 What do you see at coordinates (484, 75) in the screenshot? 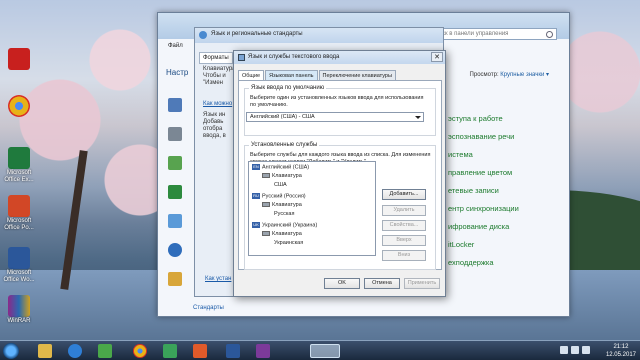
I see `view-label: Просмотр:` at bounding box center [484, 75].